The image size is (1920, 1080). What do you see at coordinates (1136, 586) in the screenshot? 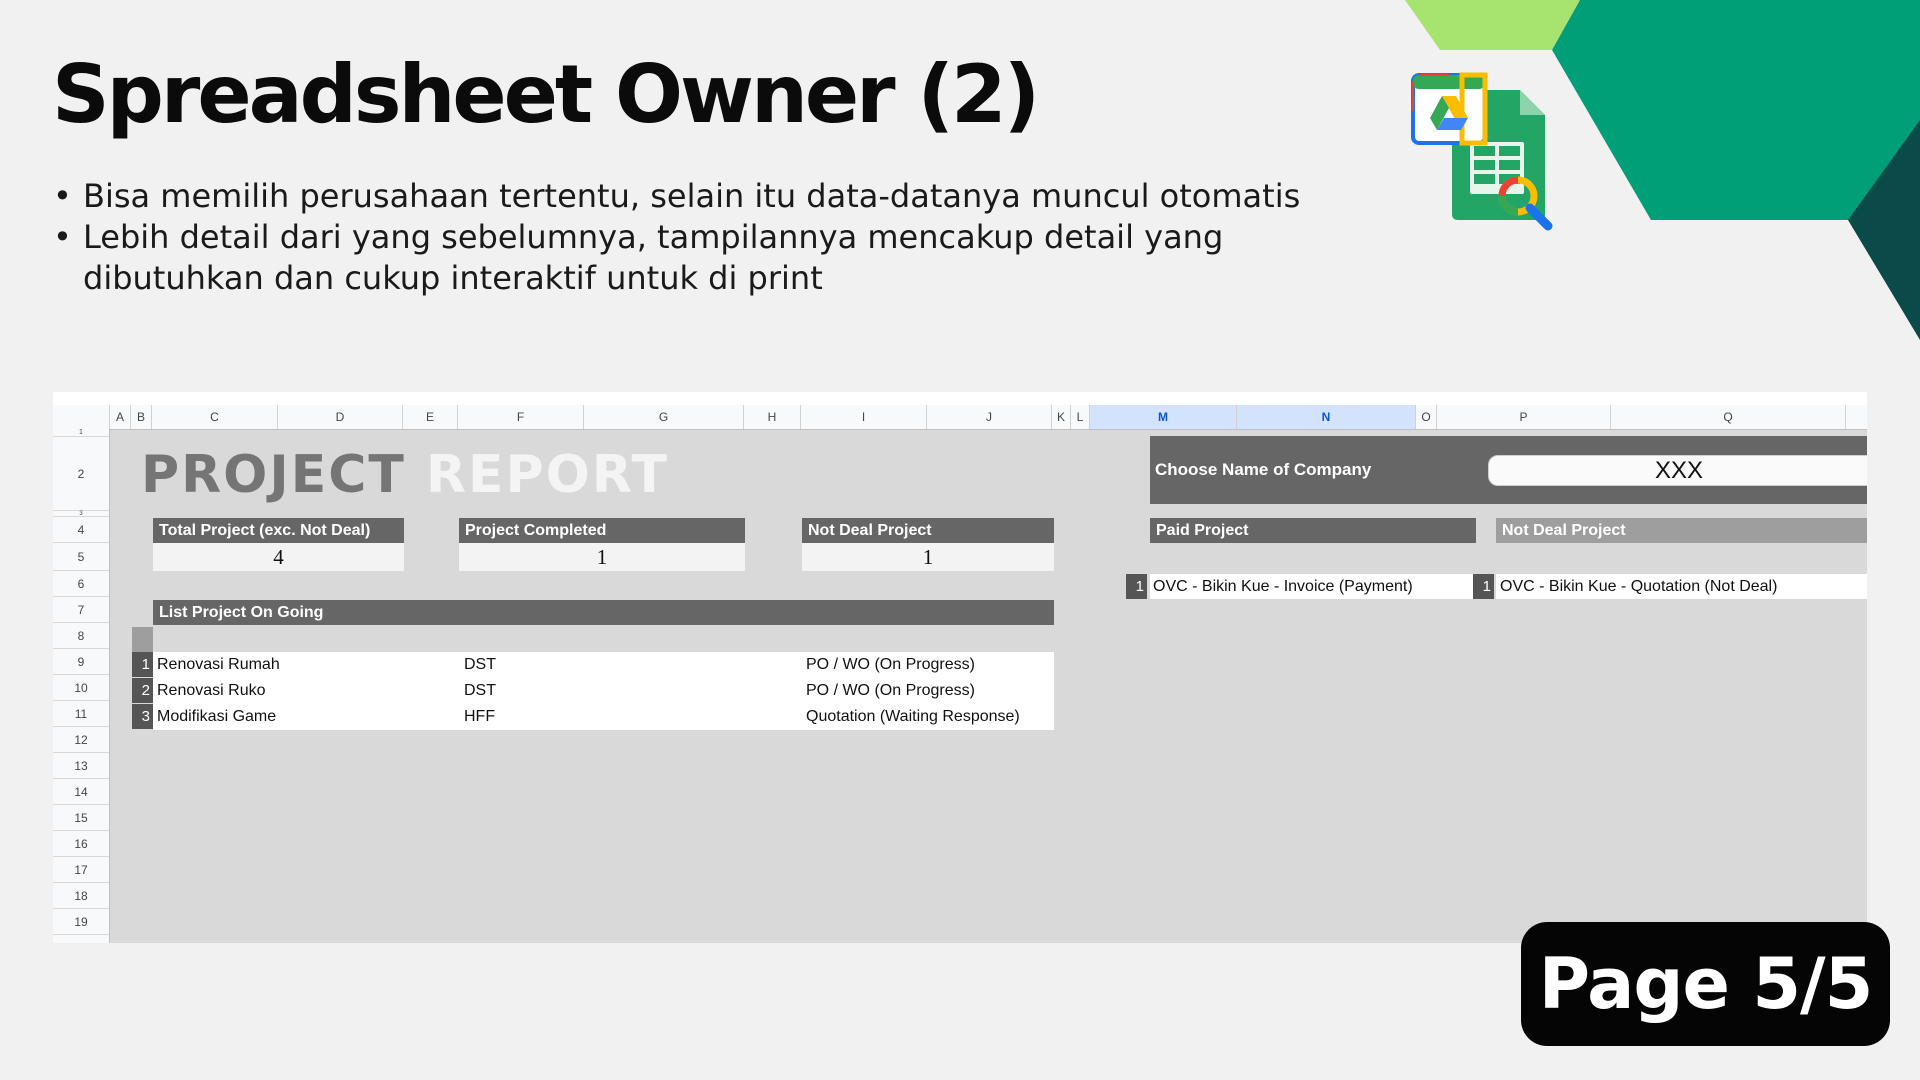
I see `paid-project-index: 1` at bounding box center [1136, 586].